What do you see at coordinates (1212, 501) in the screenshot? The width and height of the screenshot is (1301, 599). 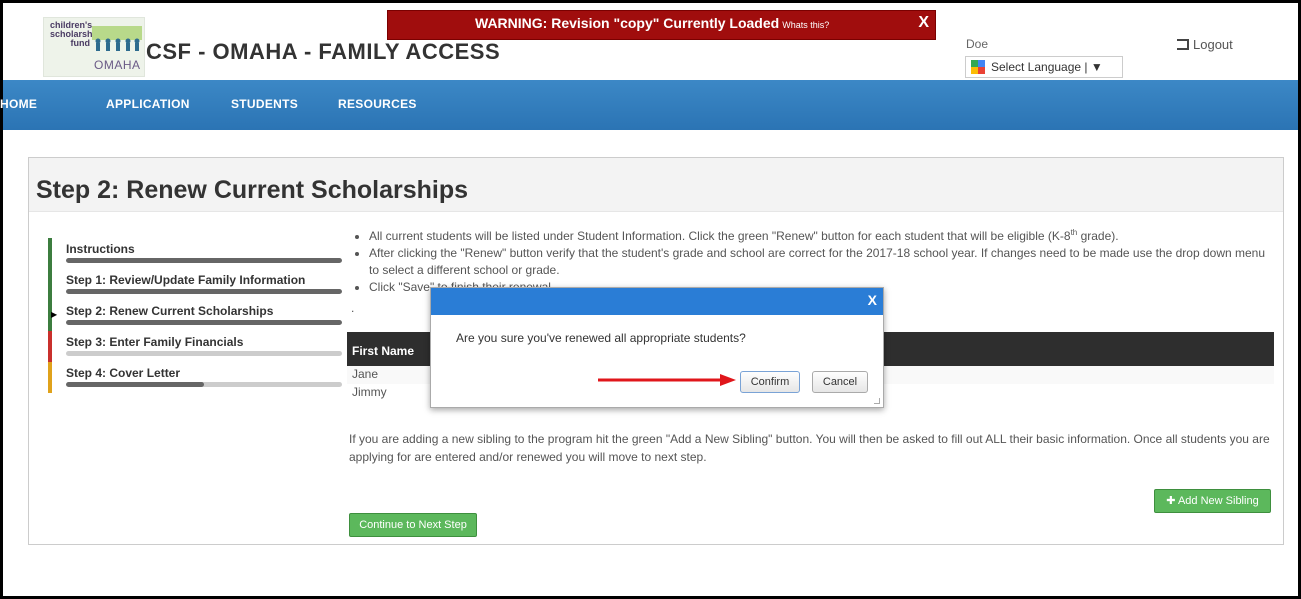 I see `add-new-sibling-button: ✚ Add New Sibling` at bounding box center [1212, 501].